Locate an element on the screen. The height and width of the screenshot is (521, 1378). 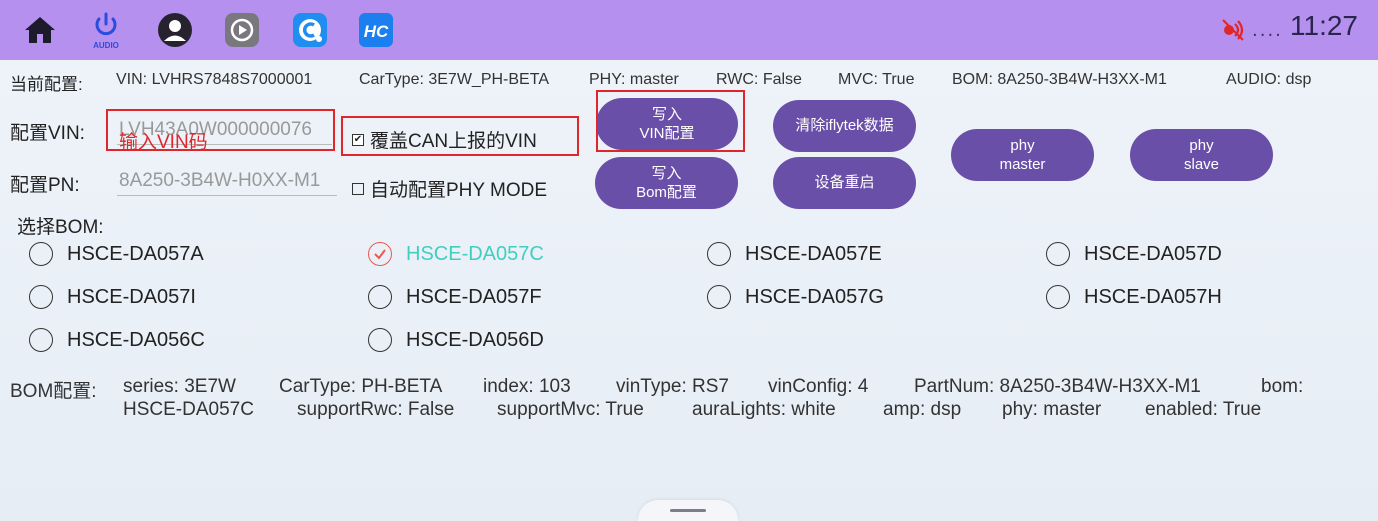
profile-icon is located at coordinates (175, 30).